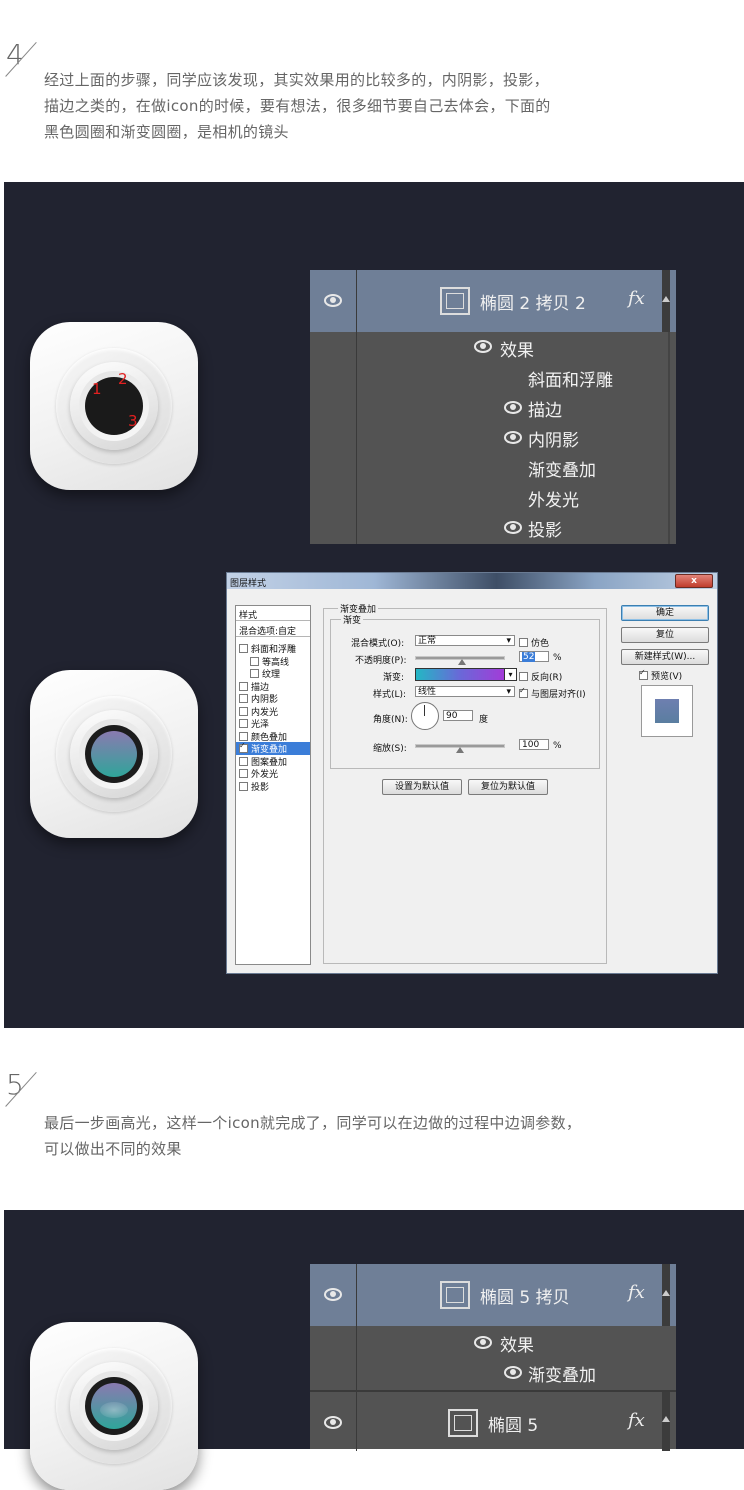  I want to click on style-item: 纹理, so click(265, 673).